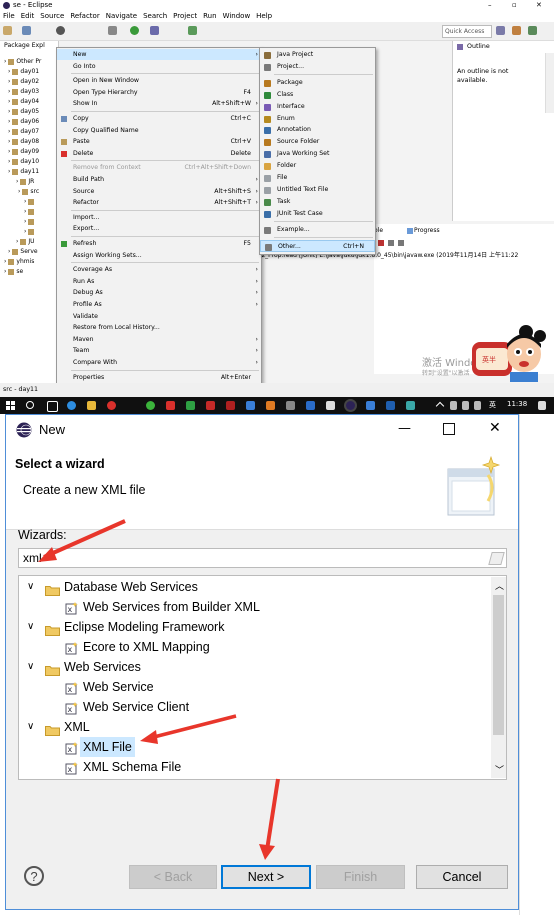 The height and width of the screenshot is (915, 554). Describe the element at coordinates (317, 55) in the screenshot. I see `new-submenu-item-java-project: Java Project` at that location.